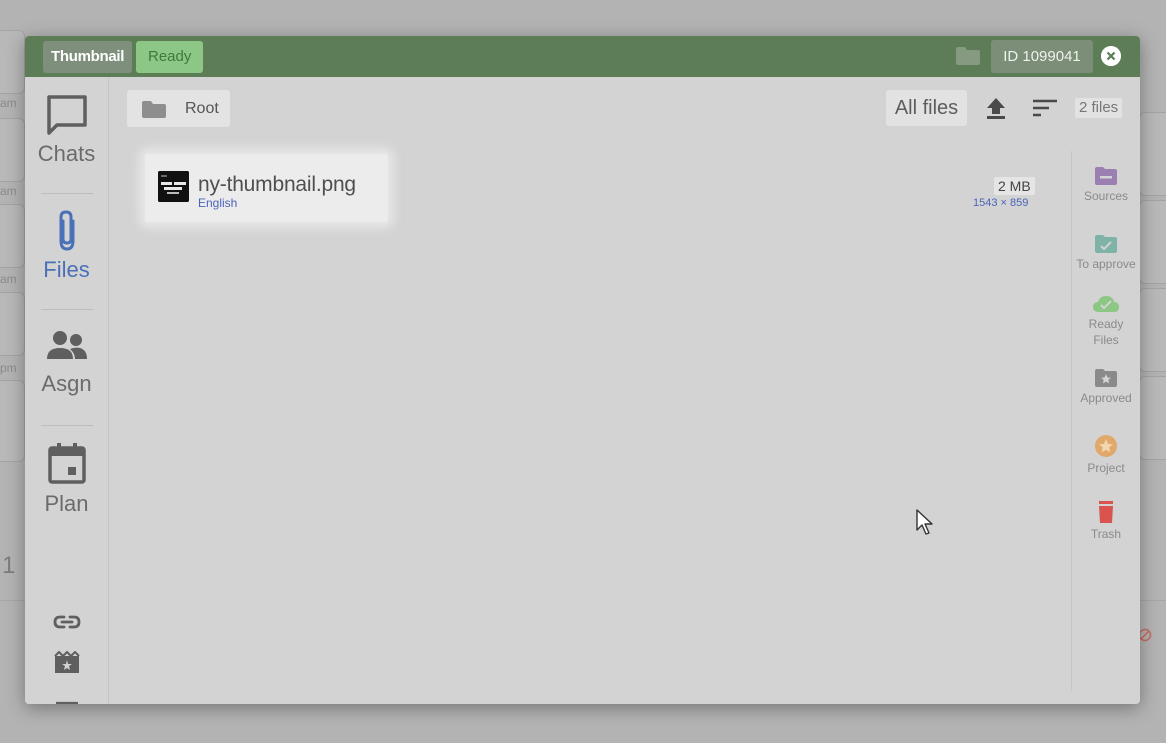 The image size is (1166, 743). Describe the element at coordinates (1145, 635) in the screenshot. I see `ban-icon` at that location.